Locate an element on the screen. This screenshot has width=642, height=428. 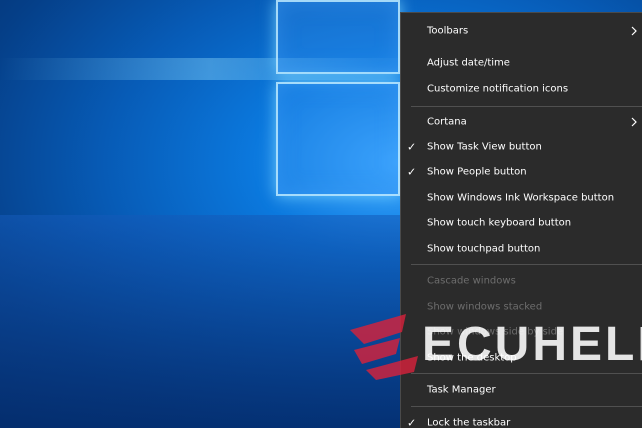
menu-item-lock-the-taskbar: ✓ Lock the taskbar is located at coordinates (521, 419).